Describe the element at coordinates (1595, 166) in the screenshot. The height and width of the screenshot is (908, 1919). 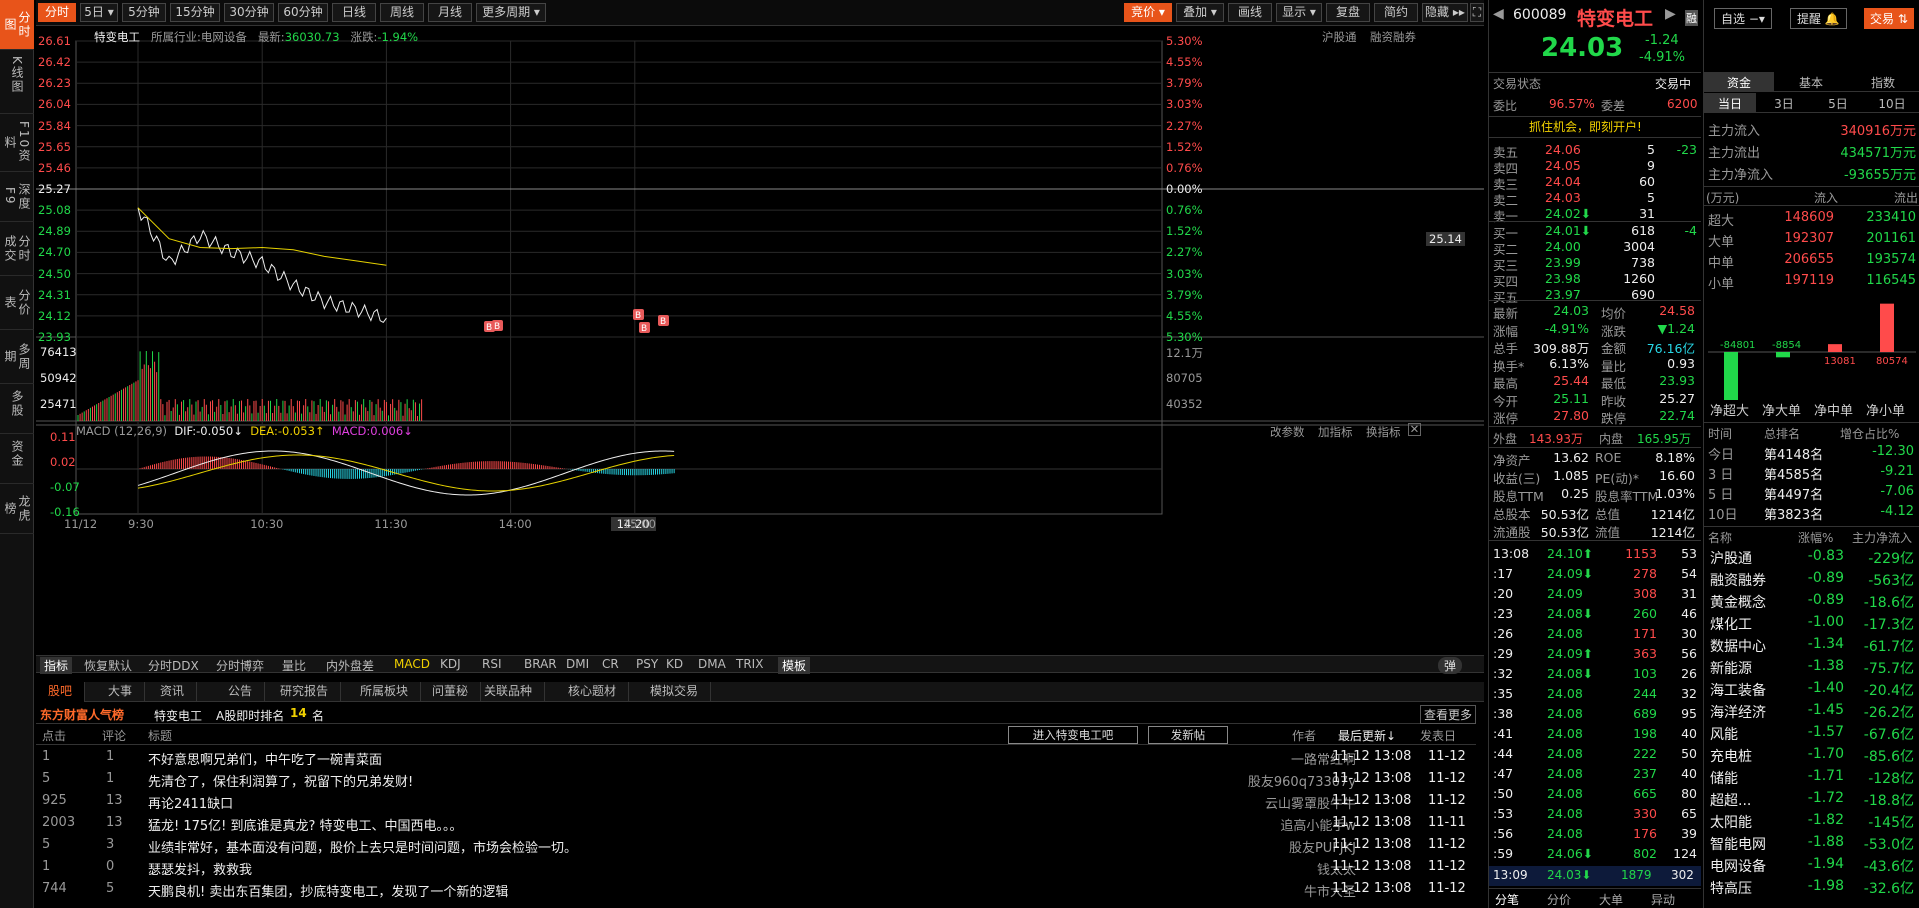
I see `ask-row: 卖四 24.05 9` at that location.